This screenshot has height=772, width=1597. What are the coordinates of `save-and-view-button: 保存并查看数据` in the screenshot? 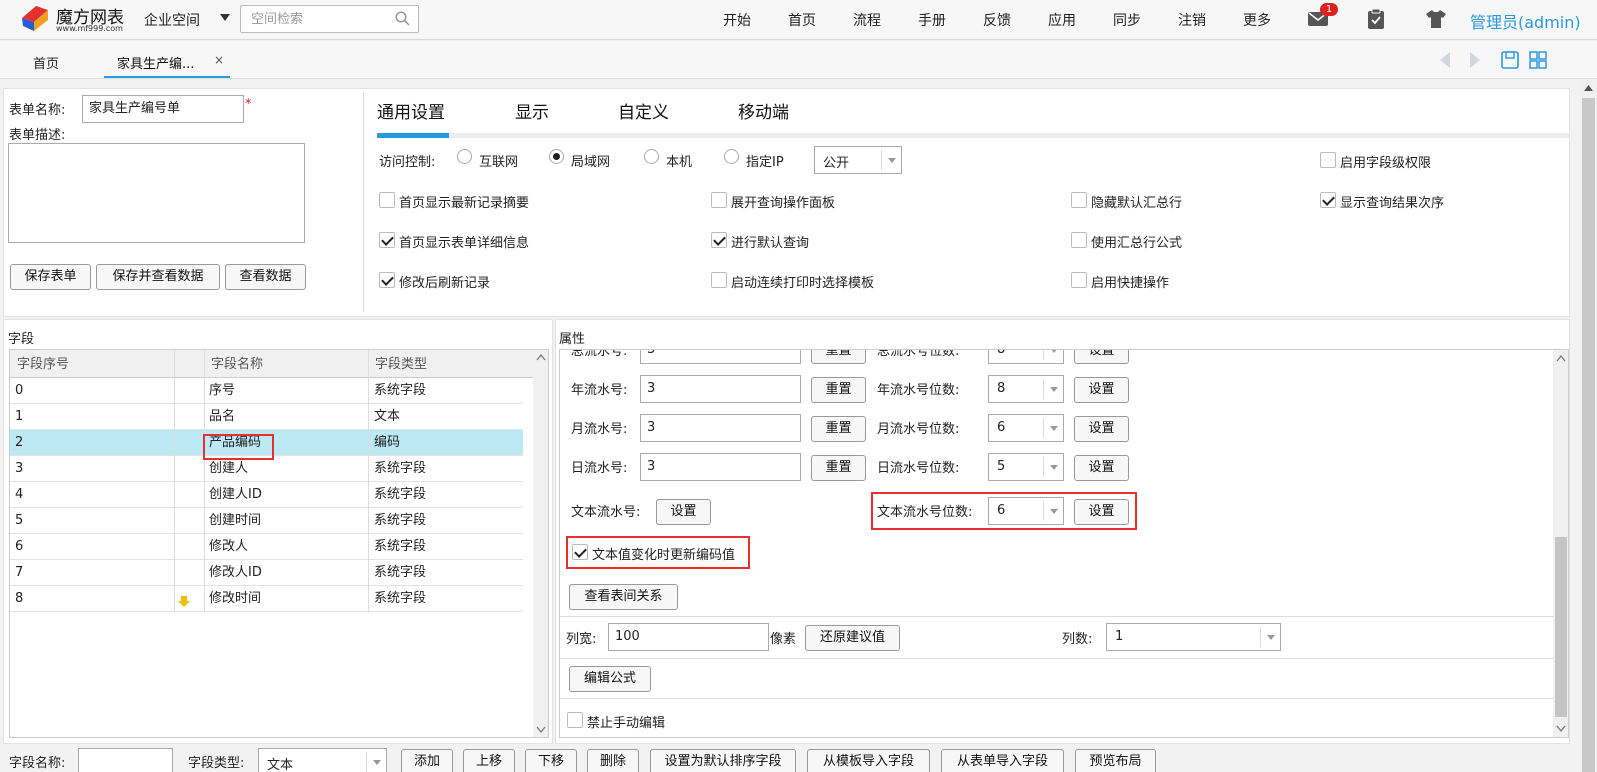 It's located at (158, 277).